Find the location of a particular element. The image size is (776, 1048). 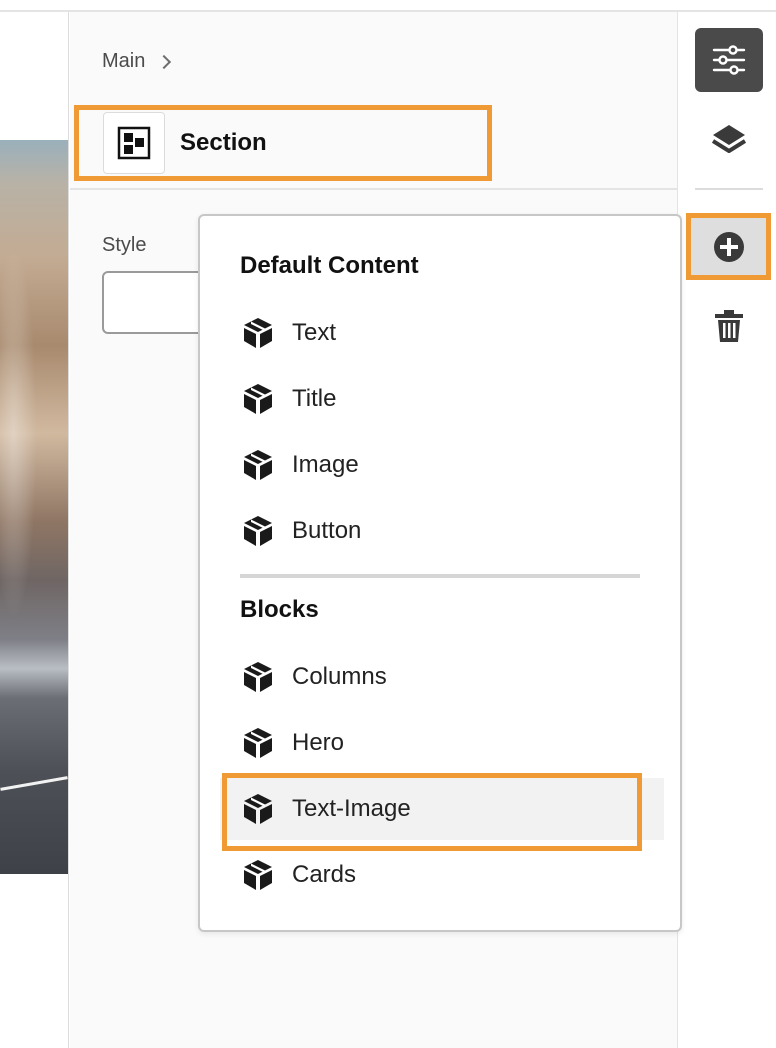

menu-item-image: Image is located at coordinates (442, 465).